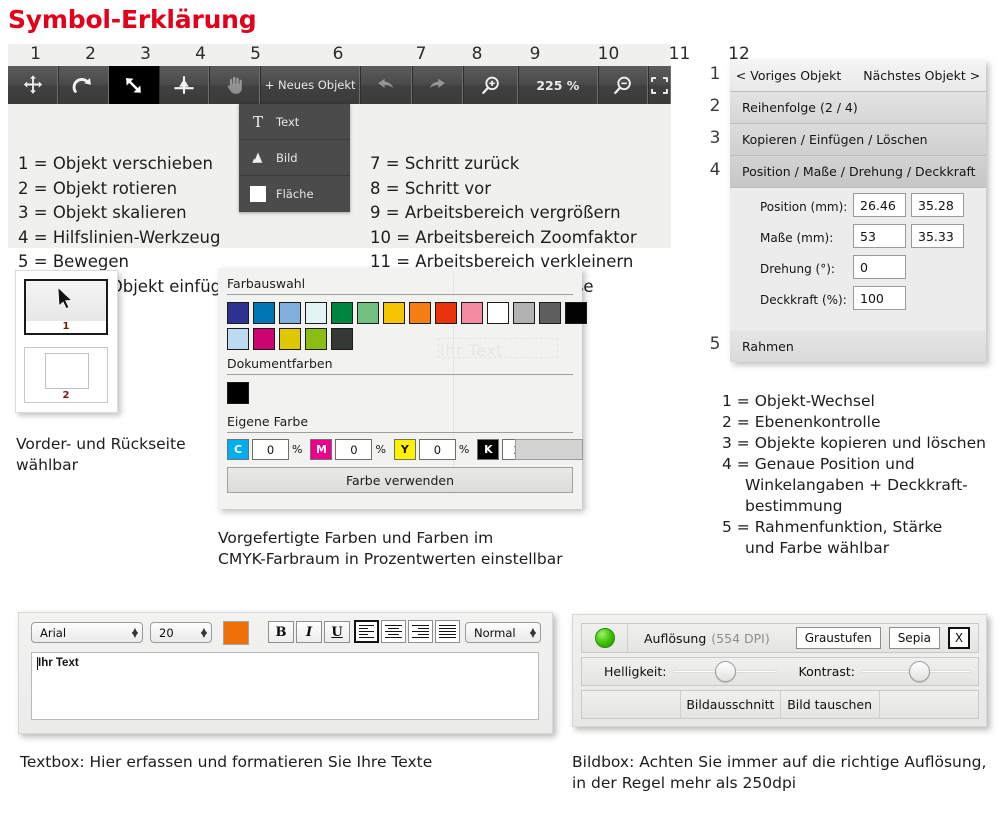 This screenshot has height=814, width=1000. What do you see at coordinates (838, 638) in the screenshot?
I see `grayscale-button: Graustufen` at bounding box center [838, 638].